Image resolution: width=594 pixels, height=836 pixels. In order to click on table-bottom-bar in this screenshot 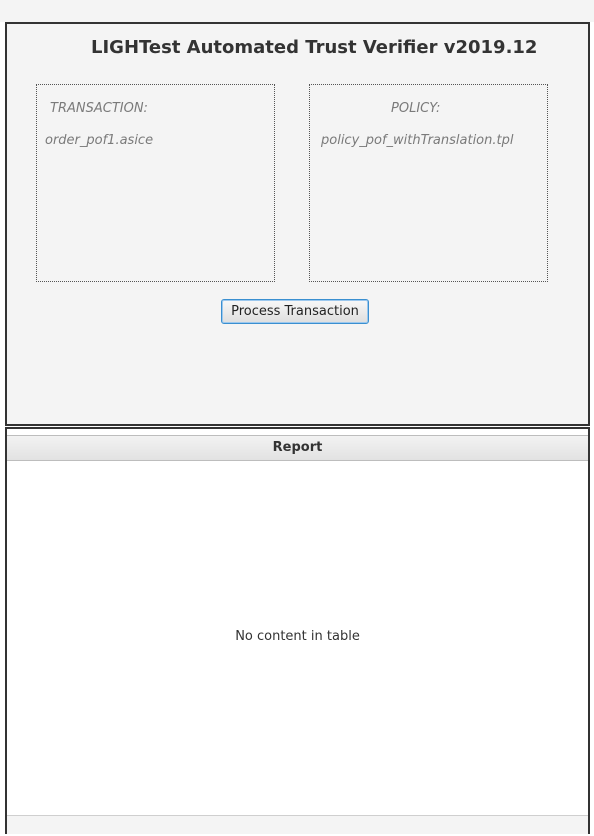, I will do `click(297, 824)`.